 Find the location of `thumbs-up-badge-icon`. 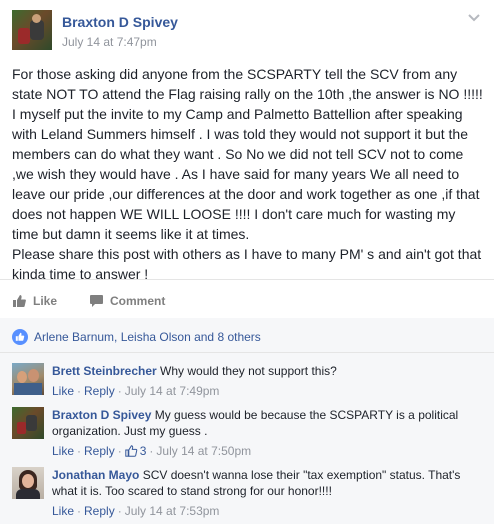

thumbs-up-badge-icon is located at coordinates (20, 337).